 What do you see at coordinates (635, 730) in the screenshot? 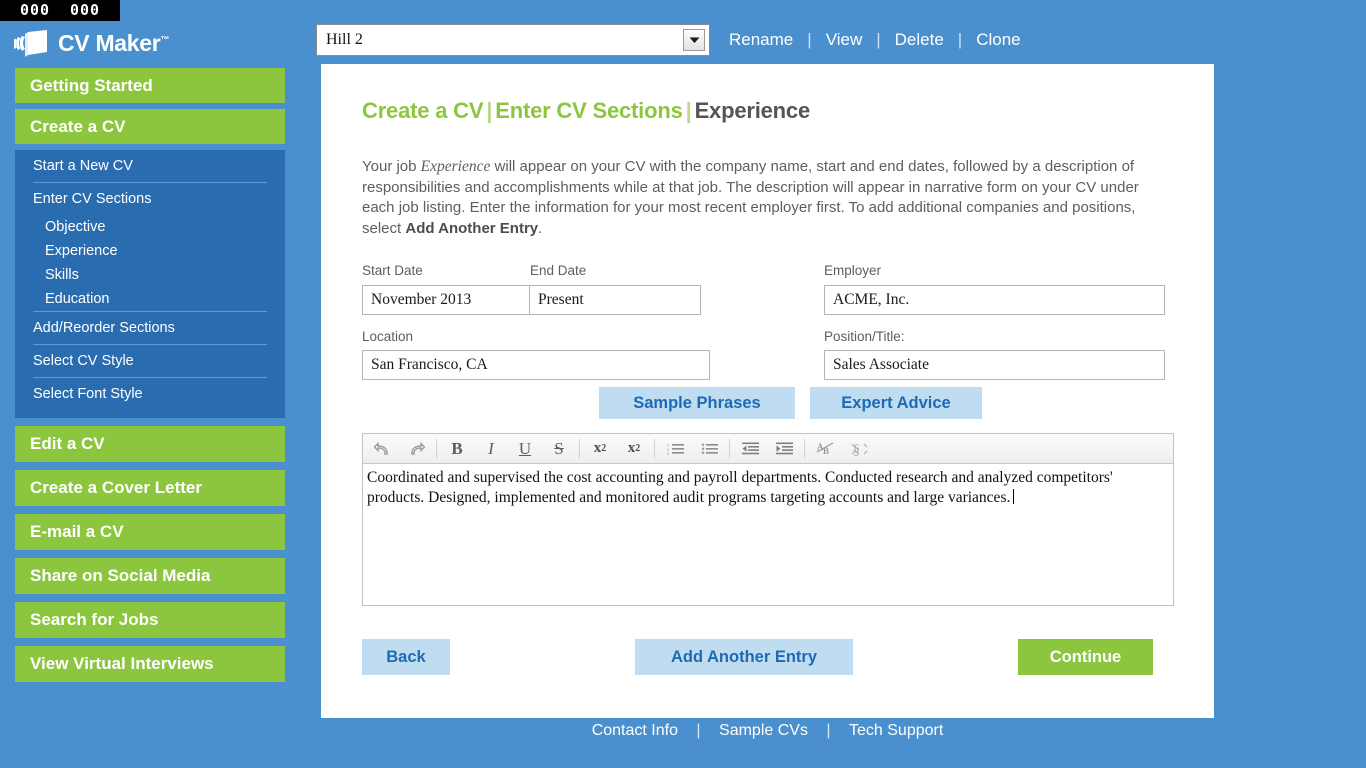
I see `contact-info-link: Contact Info` at bounding box center [635, 730].